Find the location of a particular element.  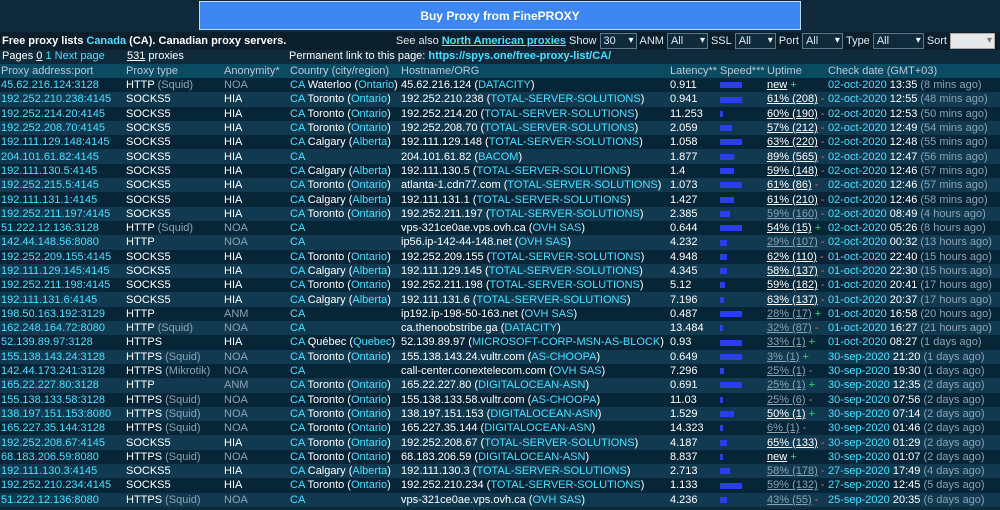

proxy-address: 155.138.133.58:3128 is located at coordinates (62, 399).